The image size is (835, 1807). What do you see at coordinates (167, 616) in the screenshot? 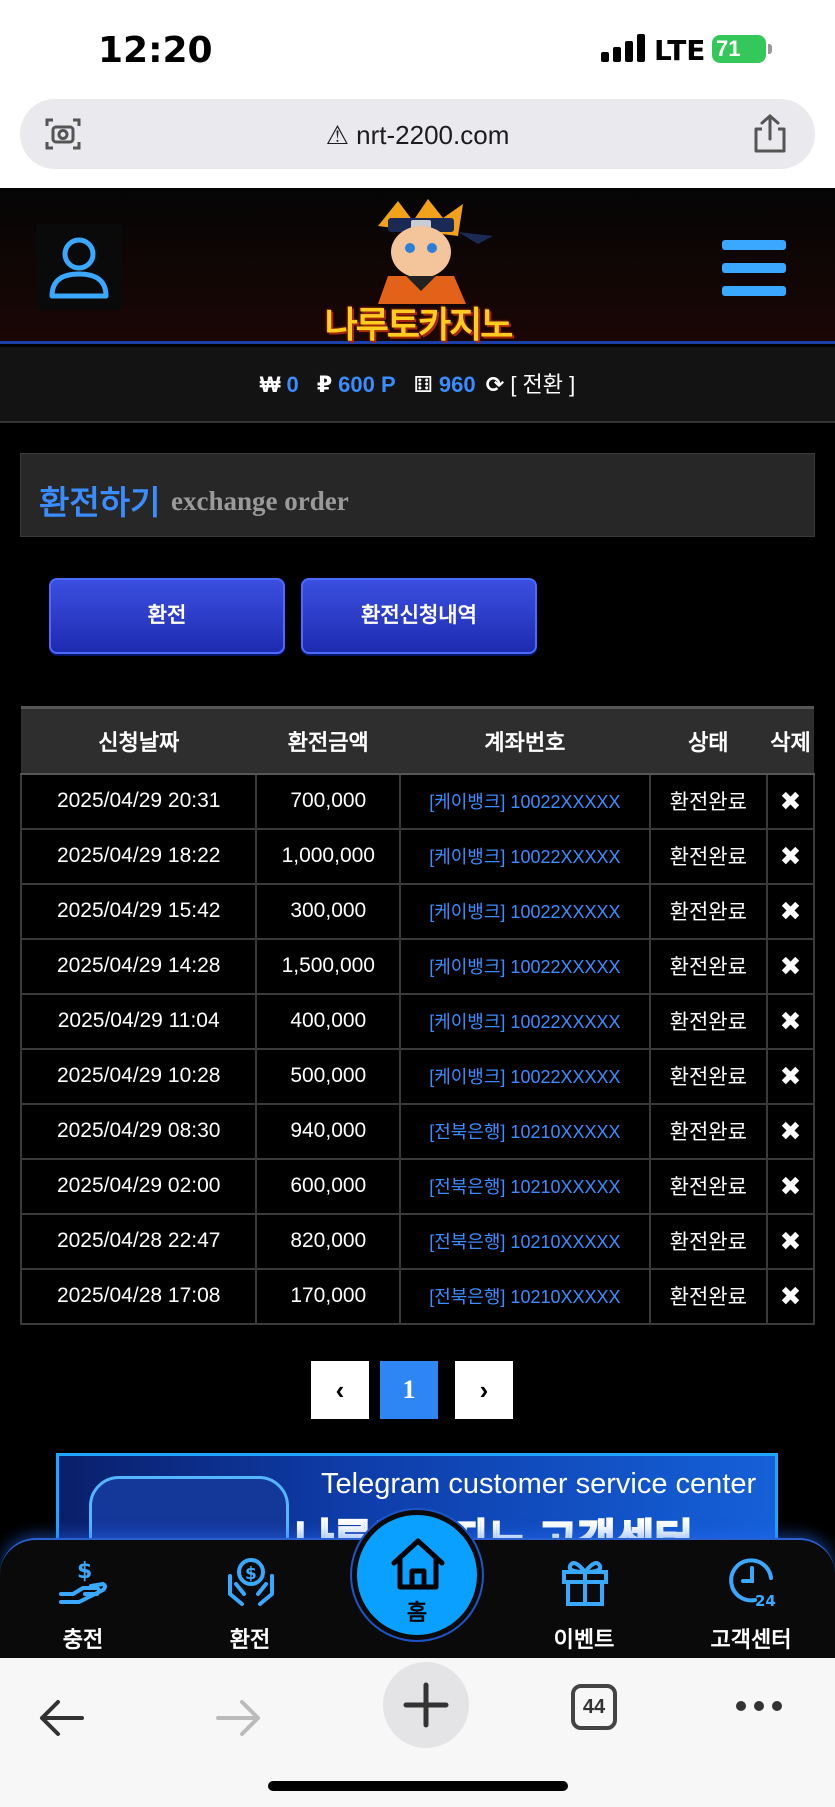
I see `exchange-button: 환전` at bounding box center [167, 616].